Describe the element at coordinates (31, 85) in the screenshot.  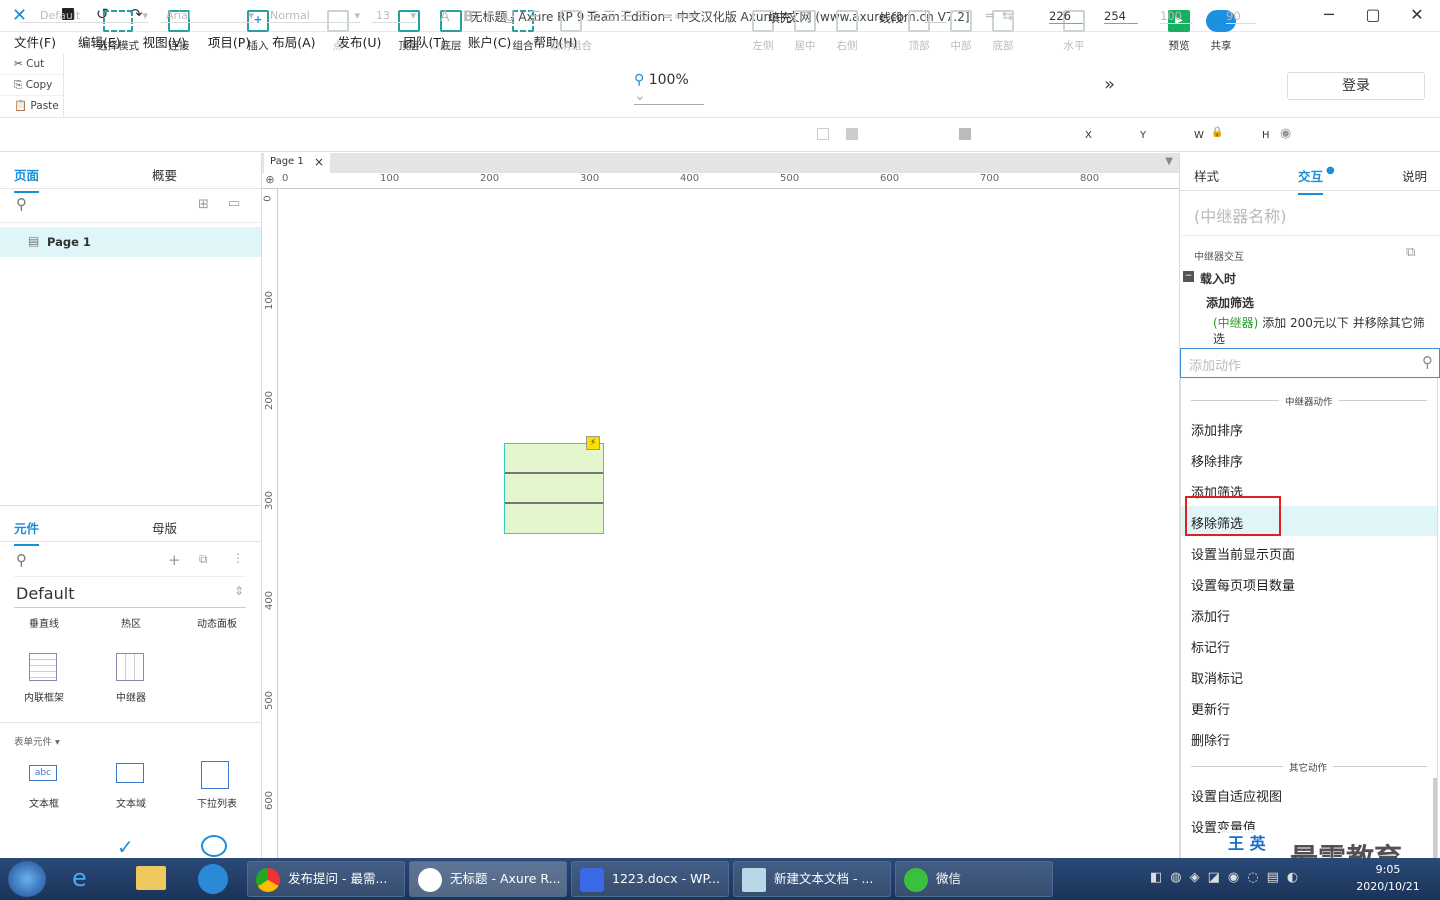
I see `copy-button: ⎘ Copy` at that location.